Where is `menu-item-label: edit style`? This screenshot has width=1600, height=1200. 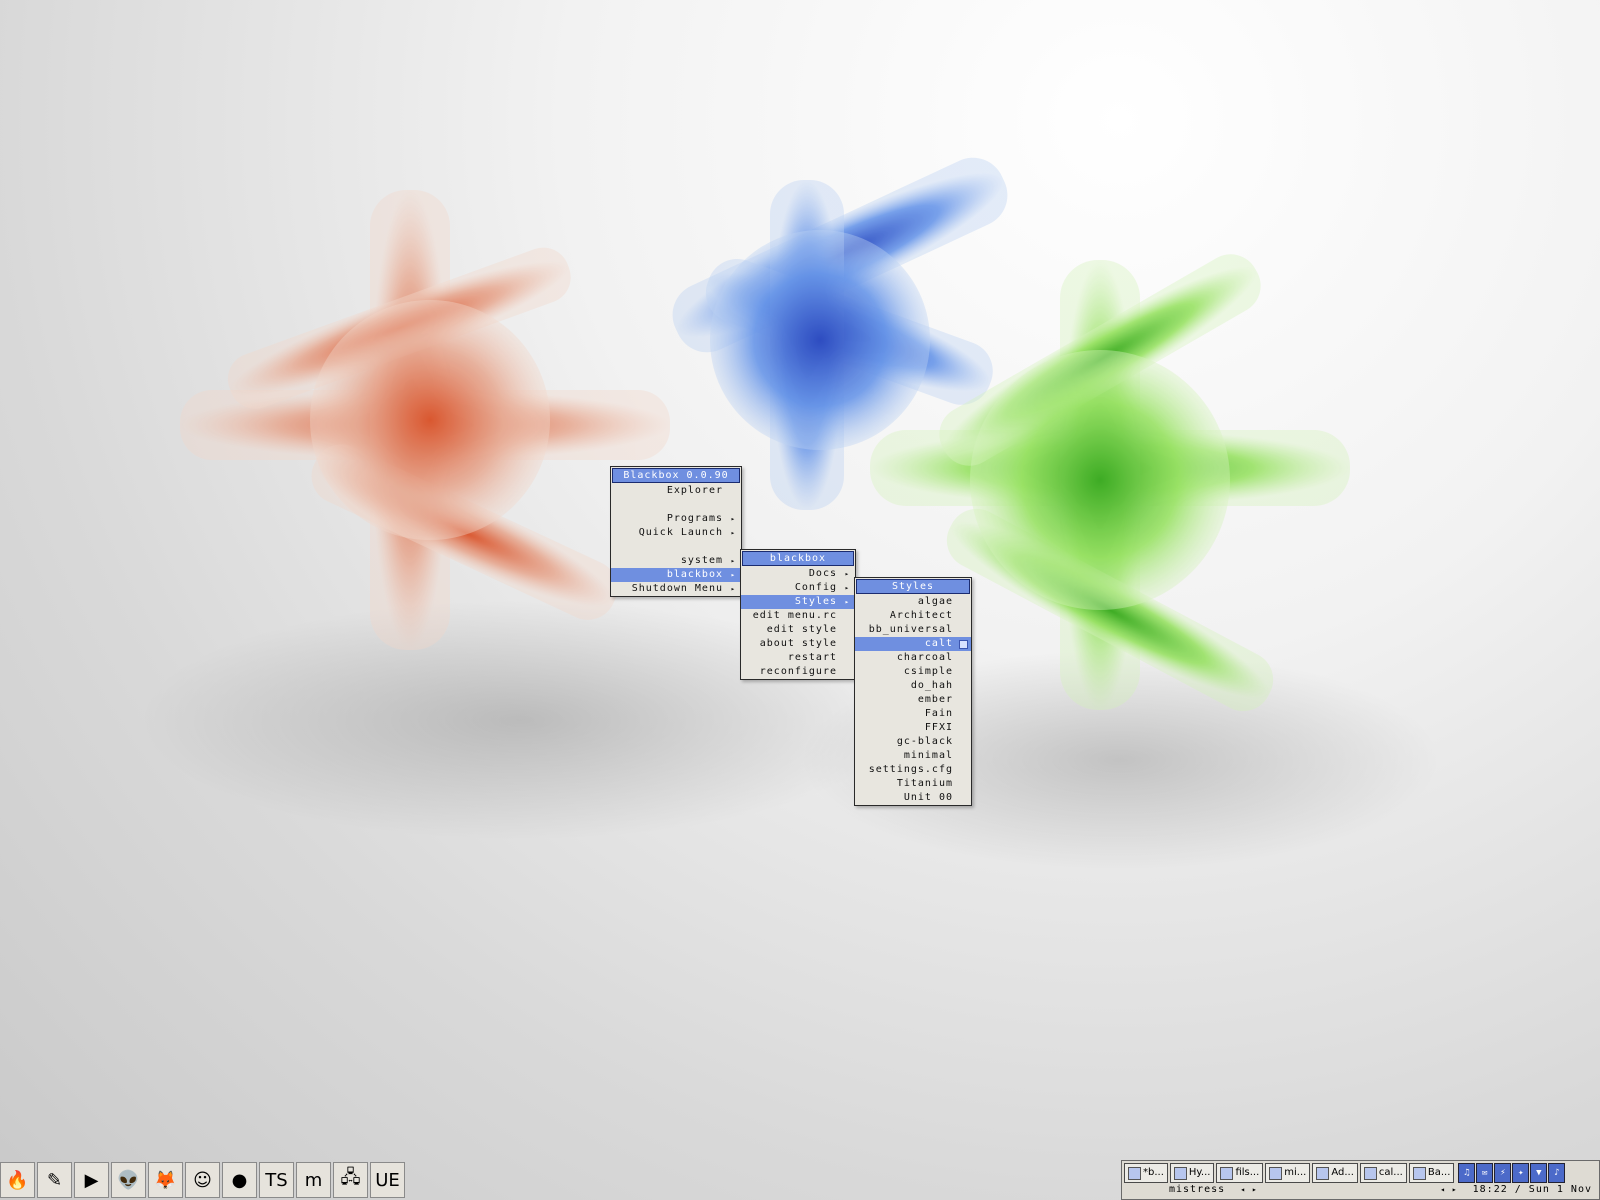
menu-item-label: edit style is located at coordinates (801, 629).